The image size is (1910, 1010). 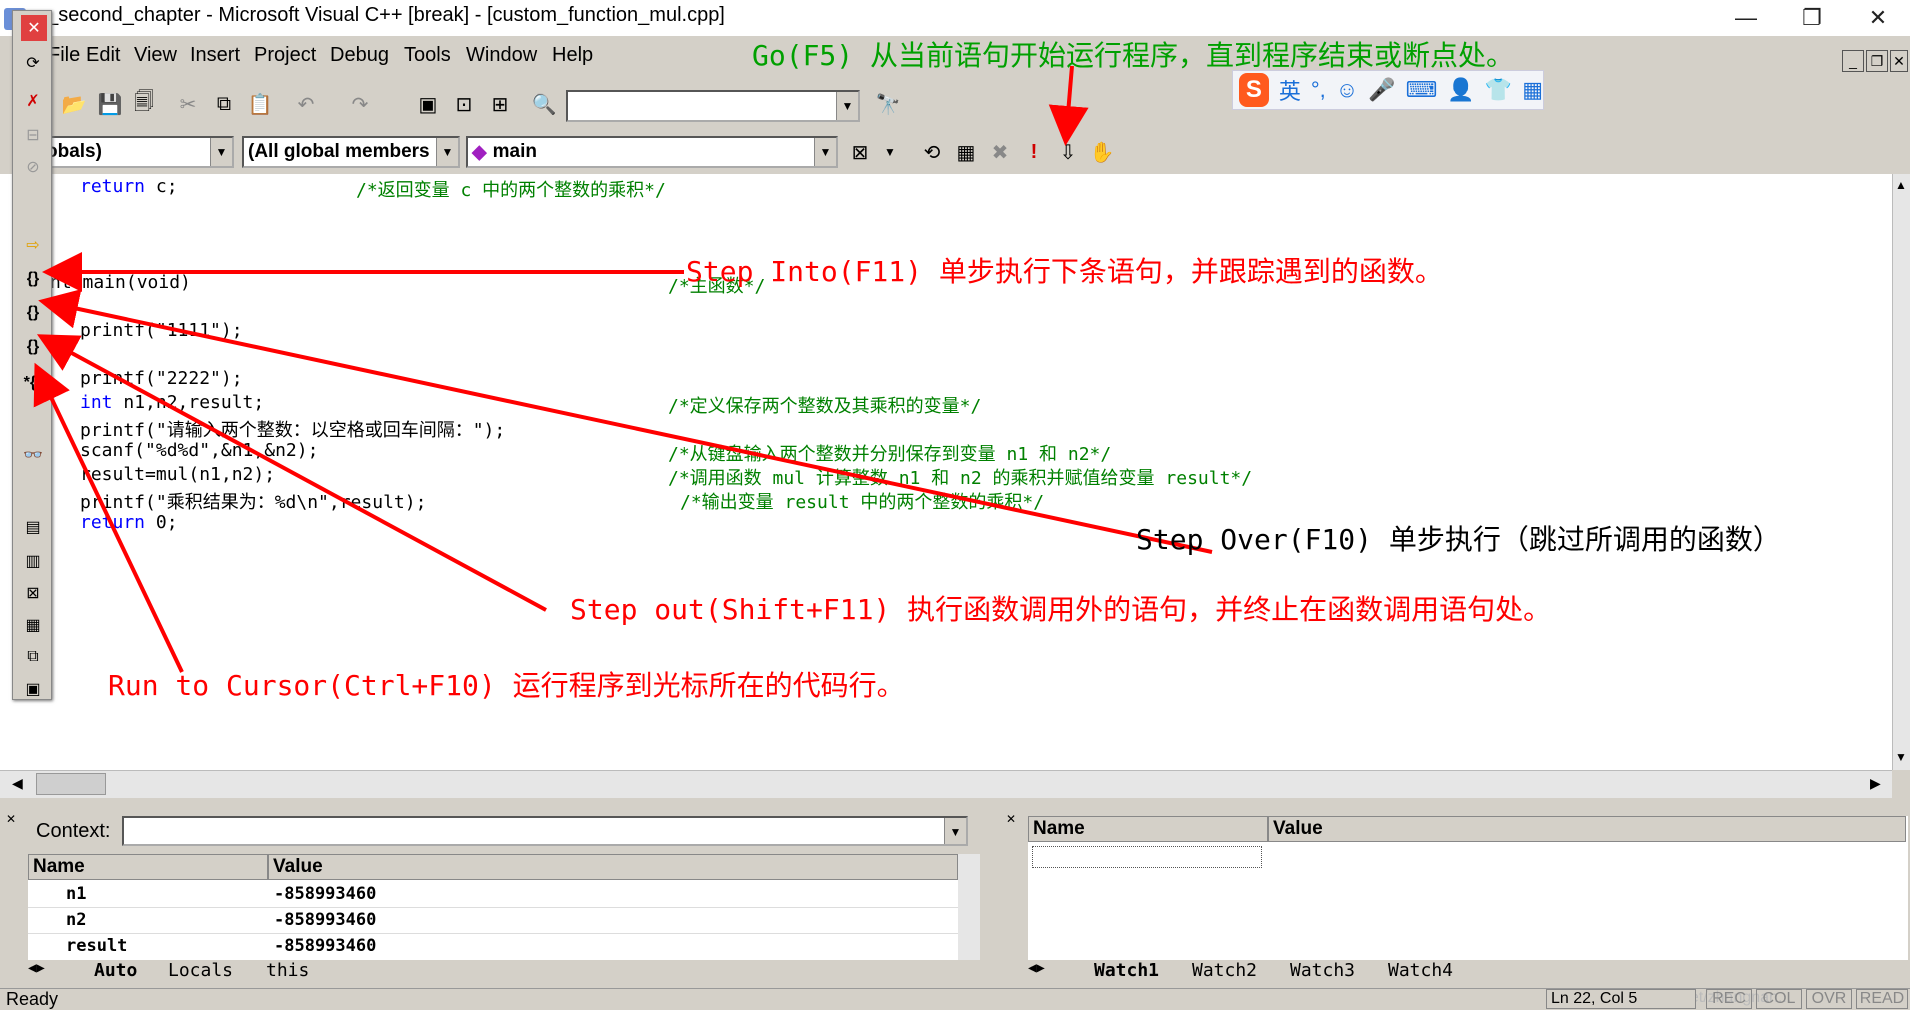 I want to click on annotation-step-over: Step Over(F10) 单步执行（跳过所调用的函数）, so click(x=1458, y=539).